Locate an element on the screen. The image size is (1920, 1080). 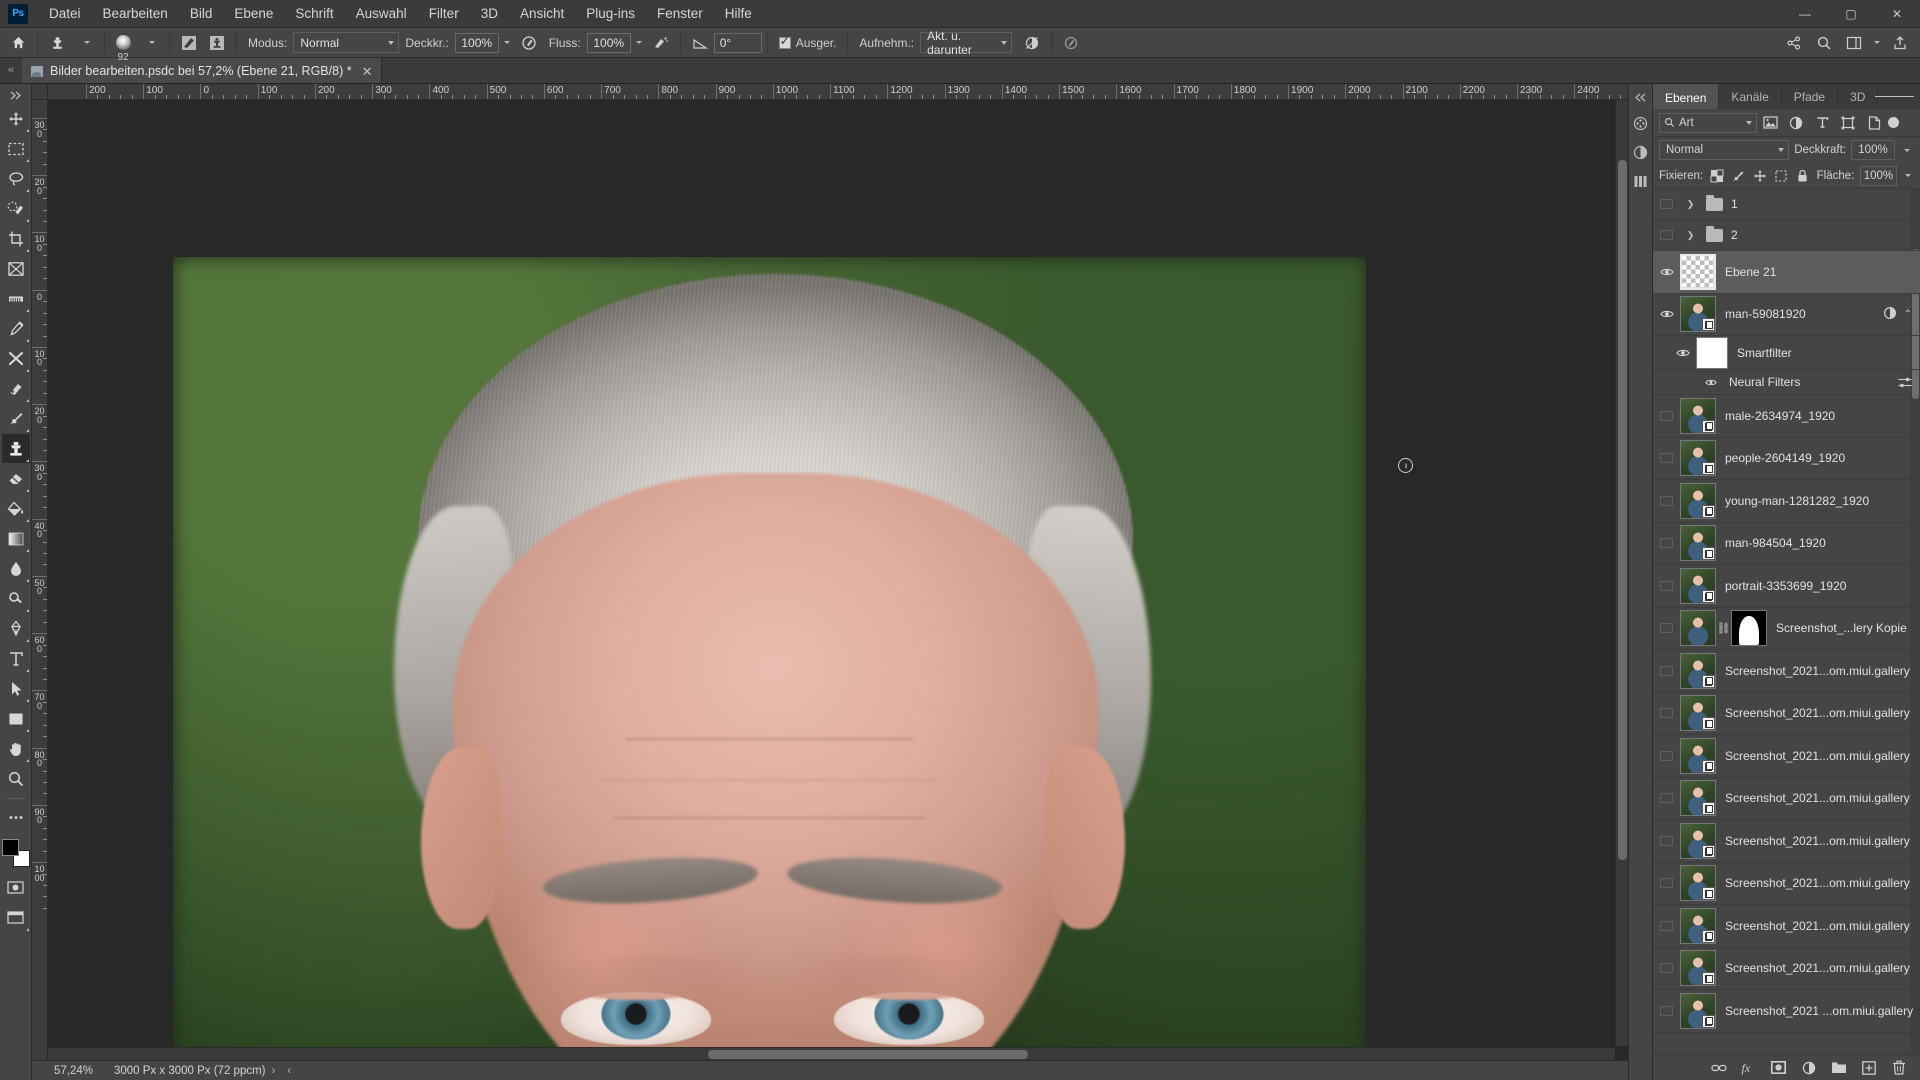
layer-row: man-984504_1920 is located at coordinates (1786, 544).